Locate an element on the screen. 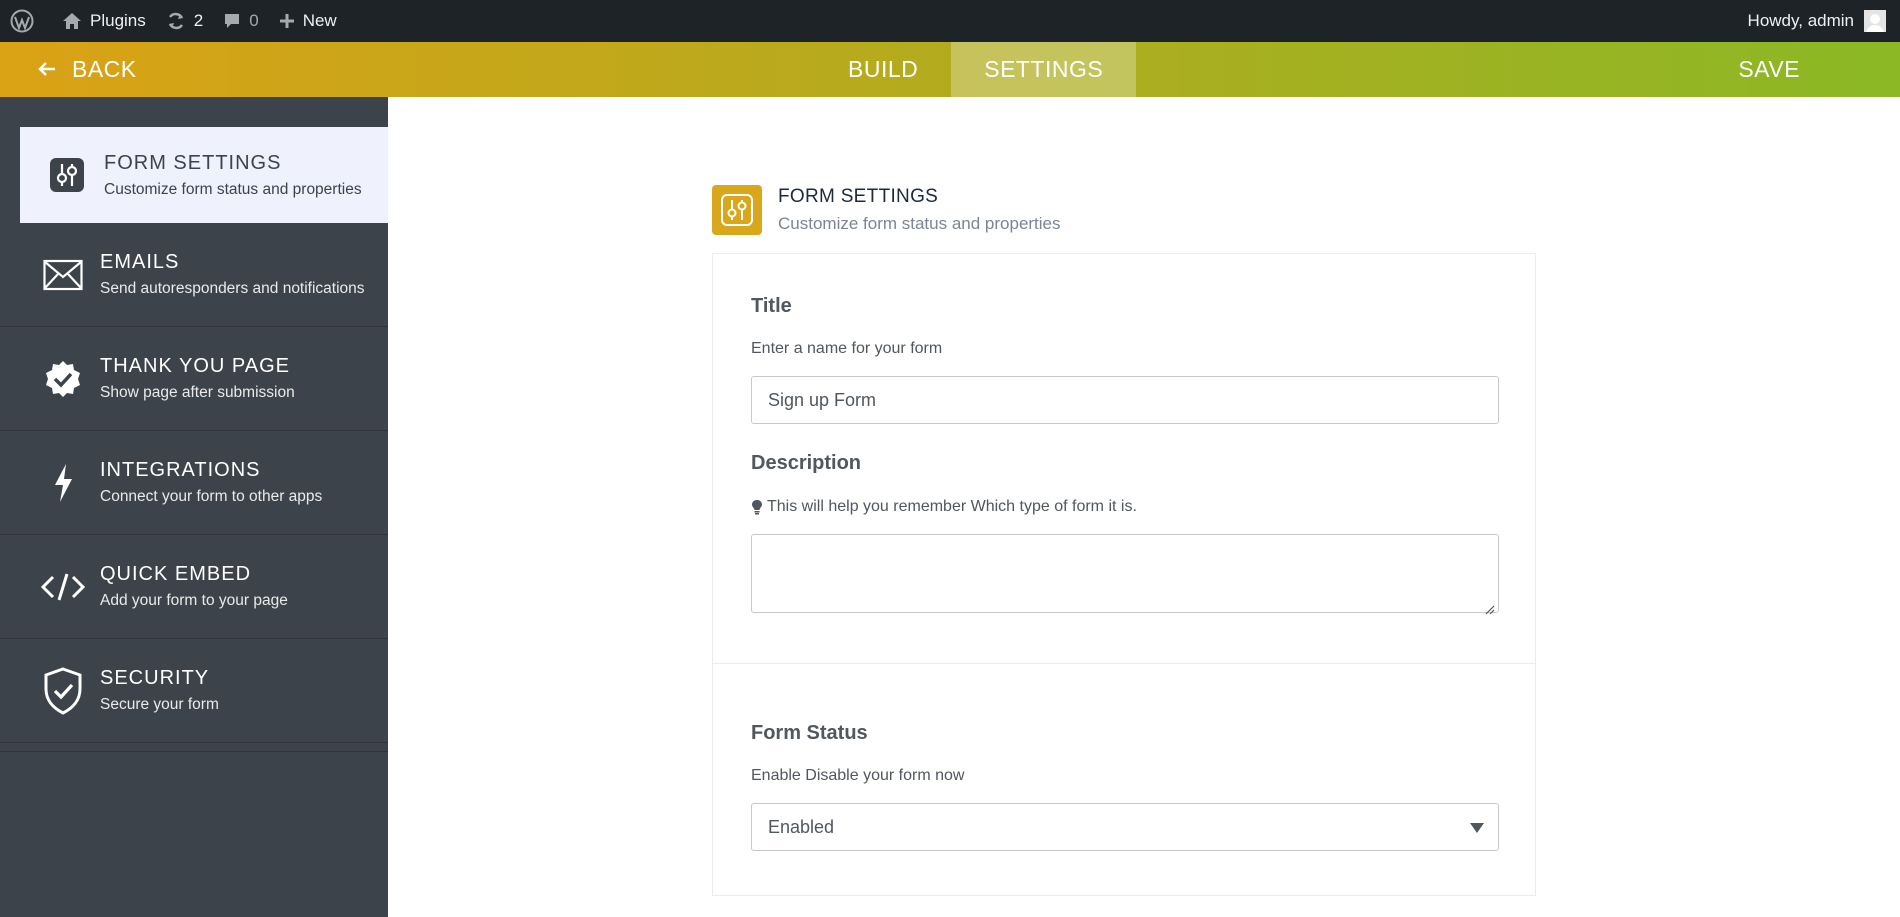  status-select: Enabled is located at coordinates (1125, 827).